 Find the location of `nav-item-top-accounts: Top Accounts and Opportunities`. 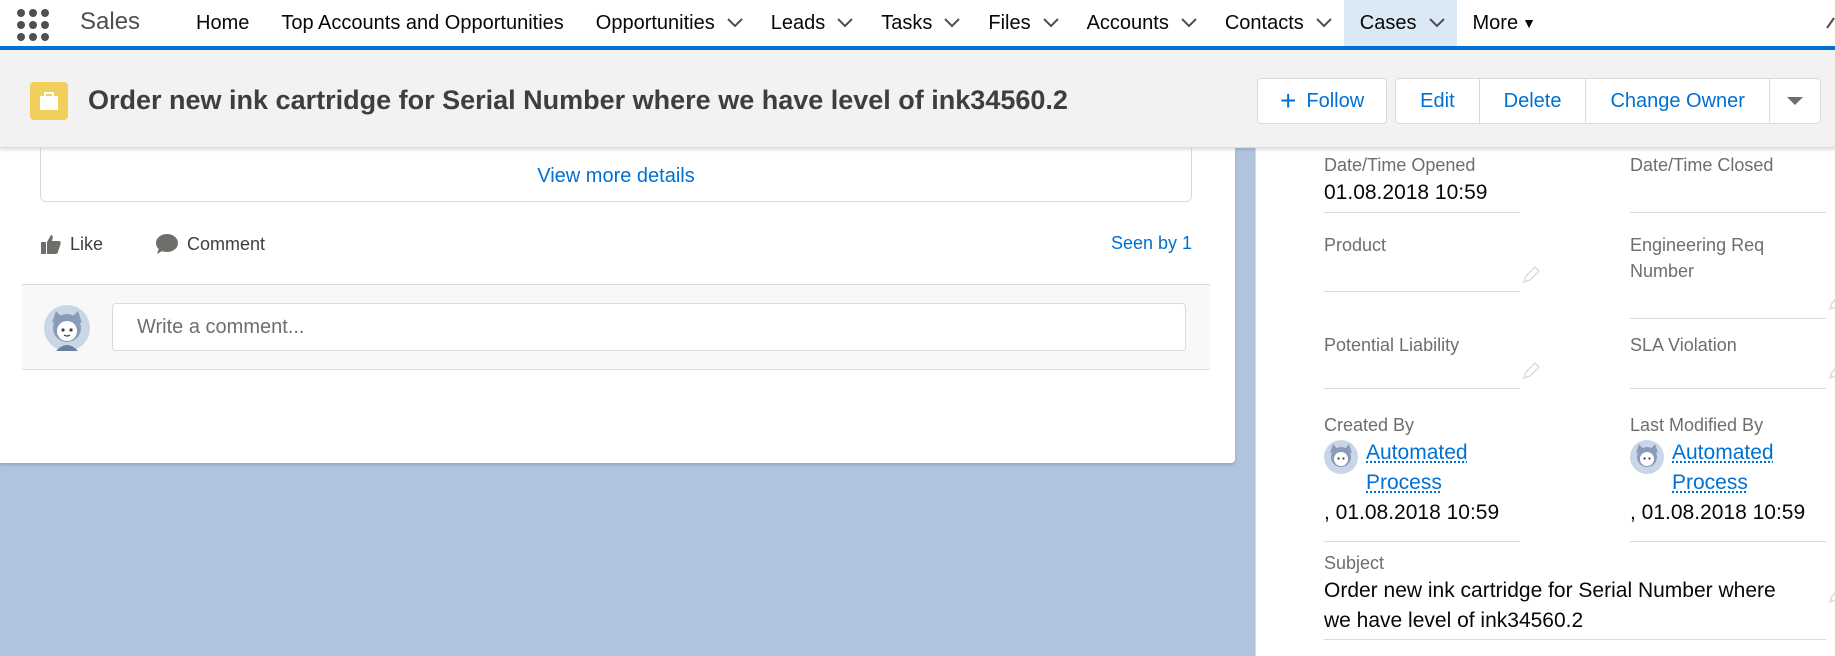

nav-item-top-accounts: Top Accounts and Opportunities is located at coordinates (422, 23).